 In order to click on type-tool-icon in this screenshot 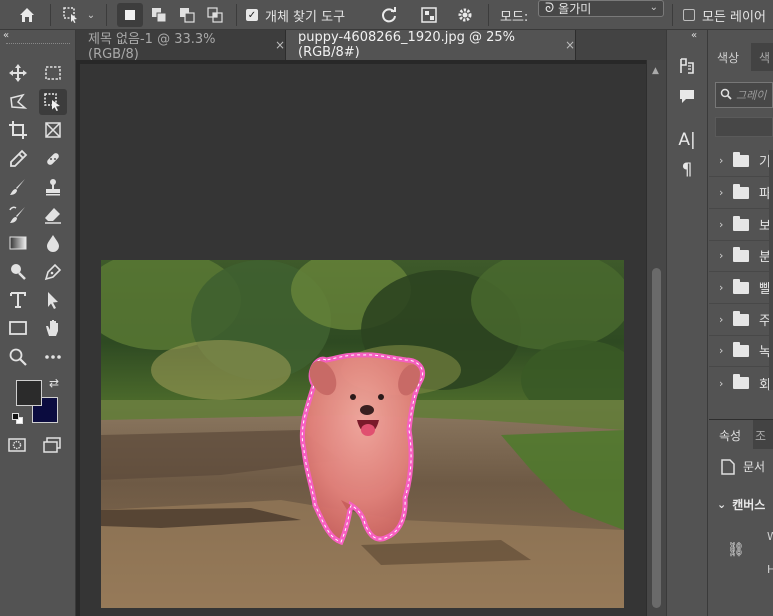, I will do `click(18, 300)`.